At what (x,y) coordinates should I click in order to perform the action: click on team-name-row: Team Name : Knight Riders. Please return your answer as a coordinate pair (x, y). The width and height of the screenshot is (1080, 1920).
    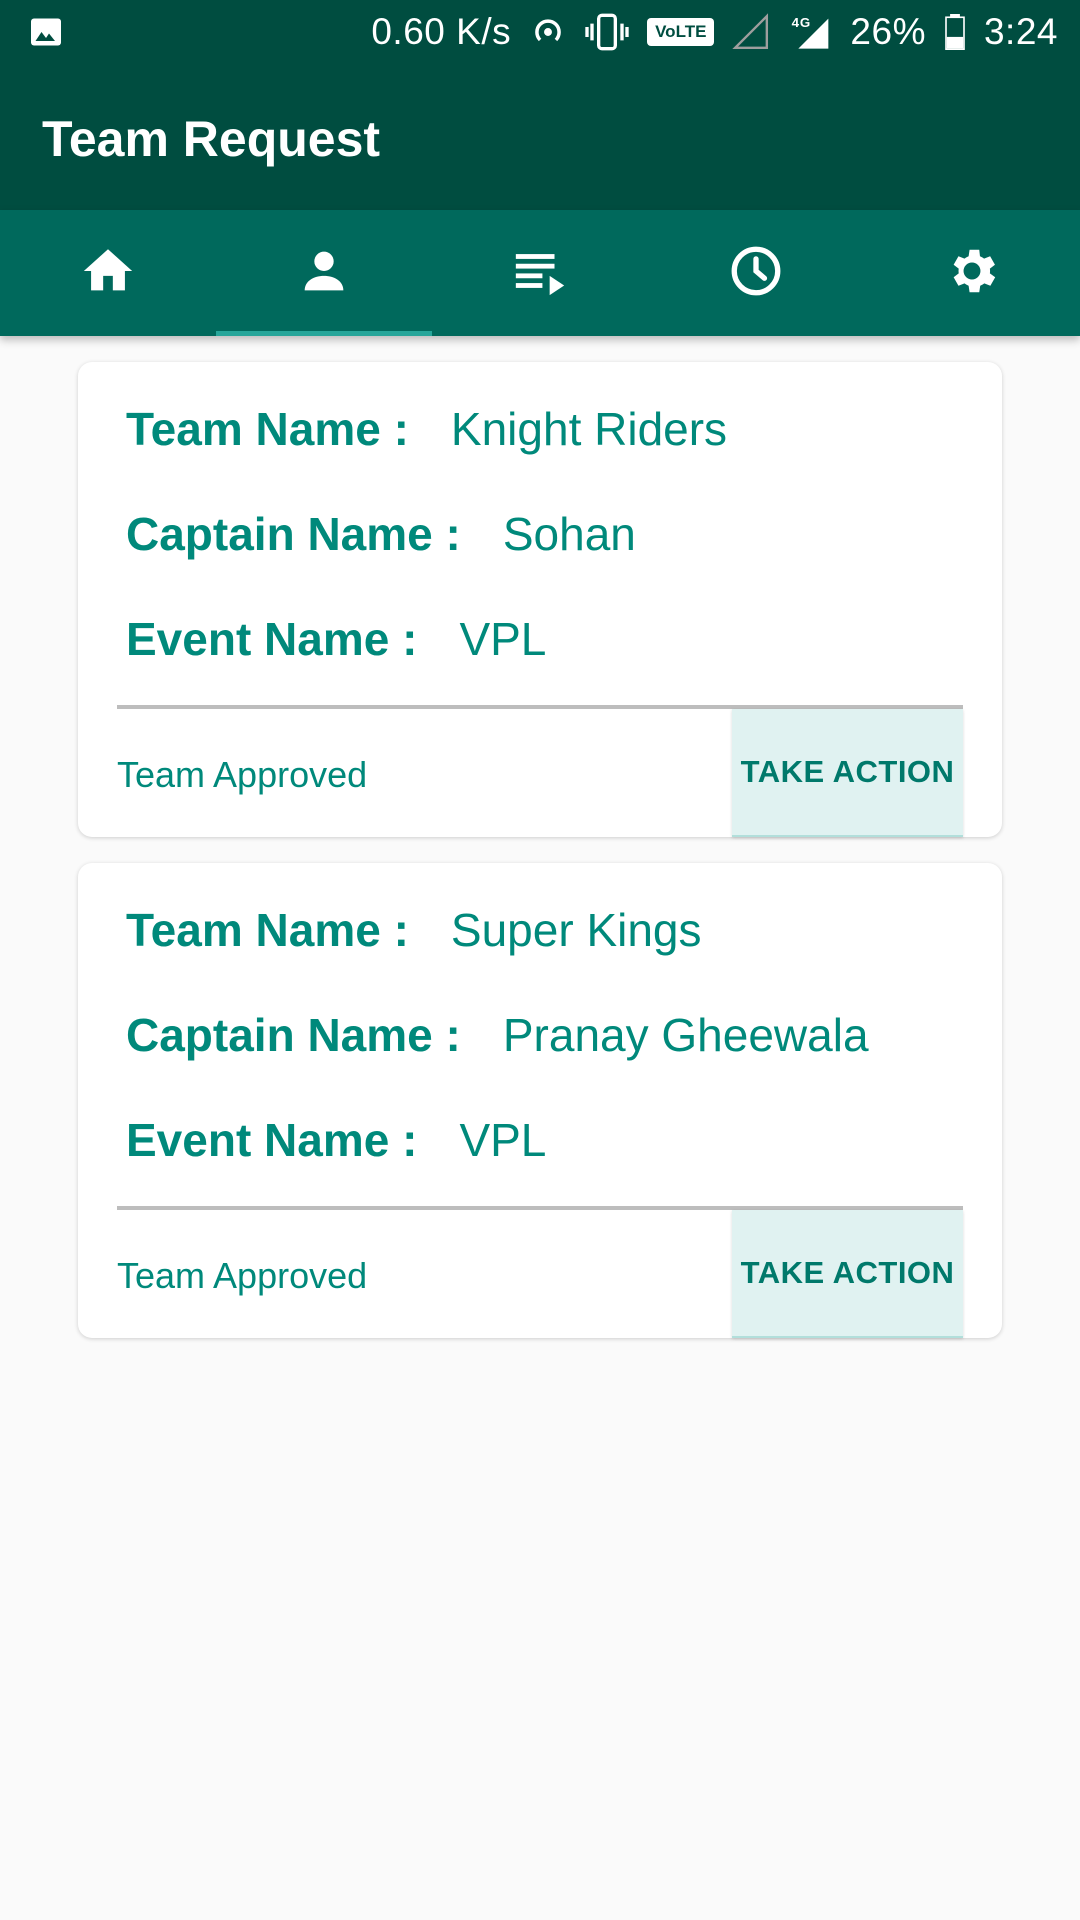
    Looking at the image, I should click on (426, 429).